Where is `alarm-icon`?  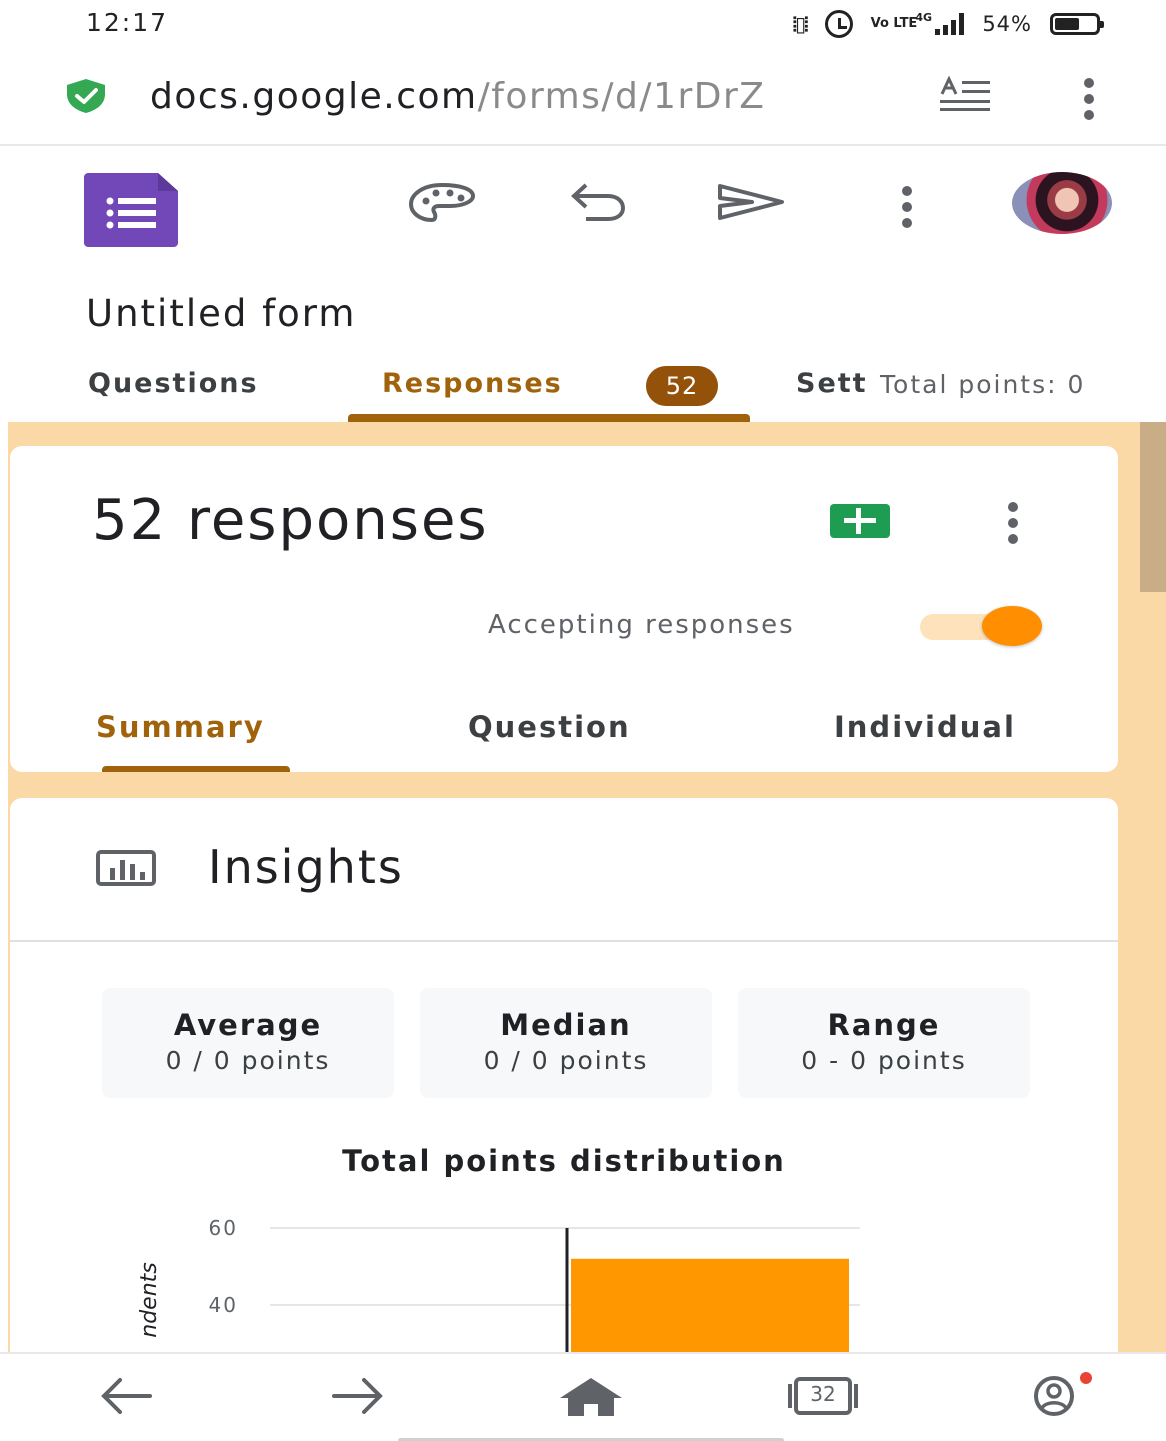 alarm-icon is located at coordinates (838, 24).